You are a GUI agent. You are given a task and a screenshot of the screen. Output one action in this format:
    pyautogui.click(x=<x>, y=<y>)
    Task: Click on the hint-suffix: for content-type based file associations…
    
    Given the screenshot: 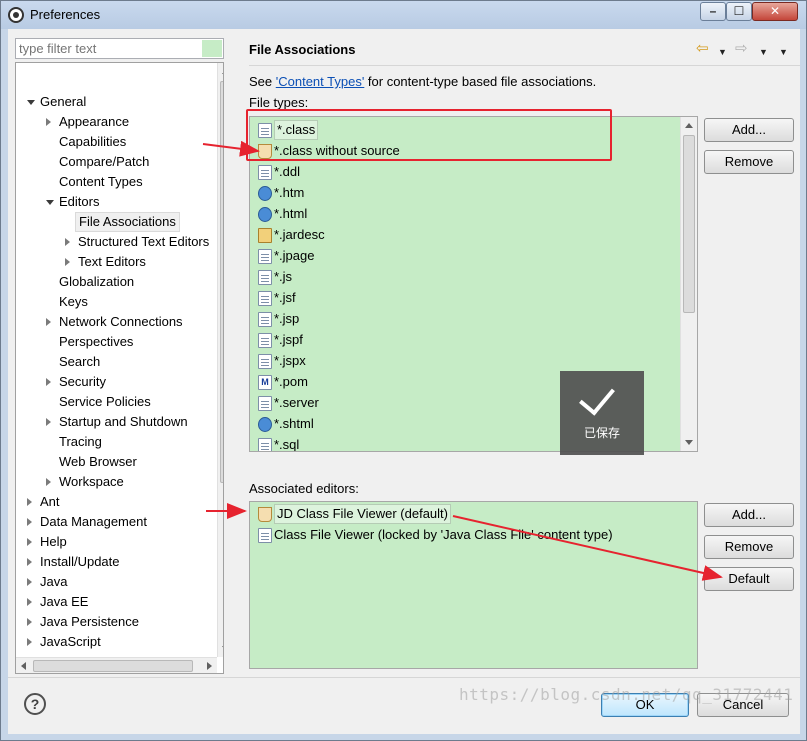 What is the action you would take?
    pyautogui.click(x=480, y=81)
    